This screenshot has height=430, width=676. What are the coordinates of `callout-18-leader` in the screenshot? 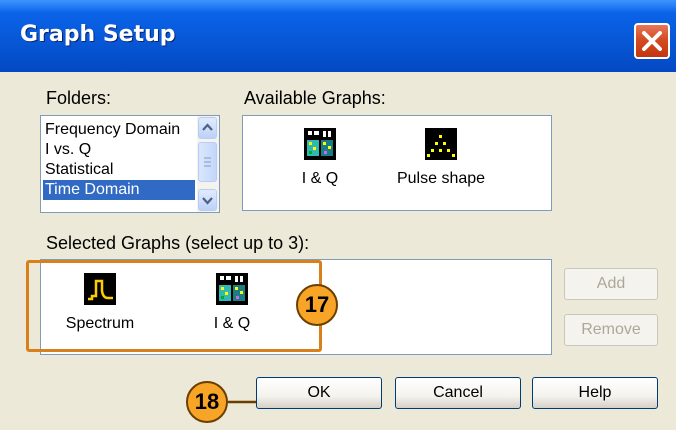 It's located at (248, 402).